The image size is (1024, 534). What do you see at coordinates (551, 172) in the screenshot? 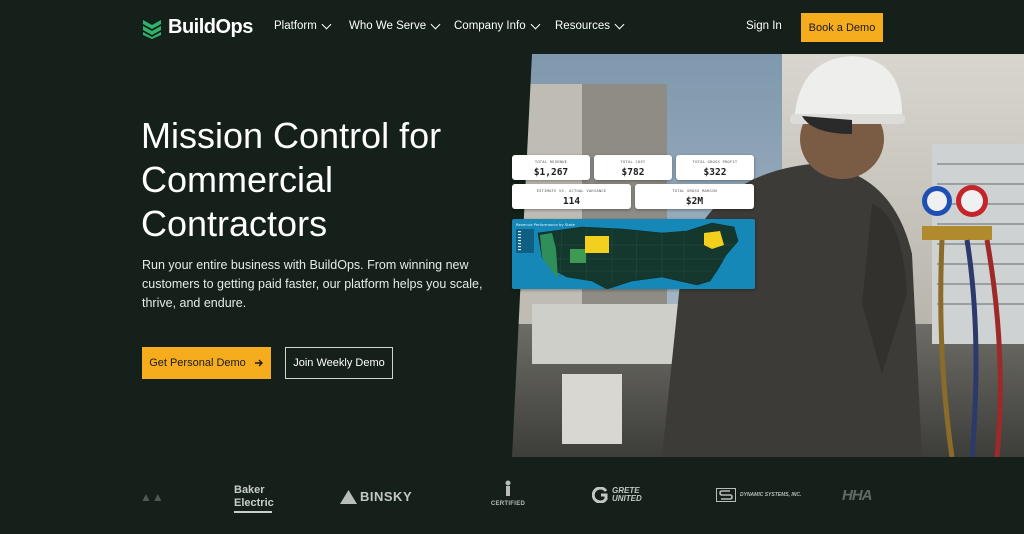
I see `stat-value: $1,267` at bounding box center [551, 172].